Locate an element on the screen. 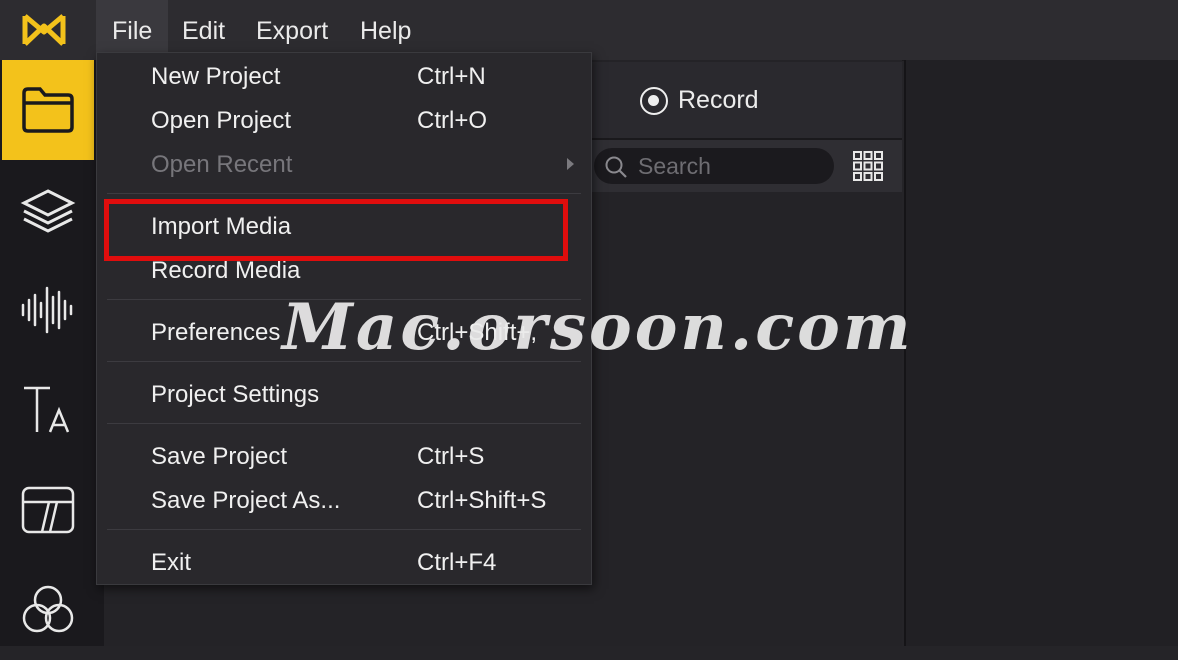 The width and height of the screenshot is (1178, 660). grid-view-icon is located at coordinates (868, 166).